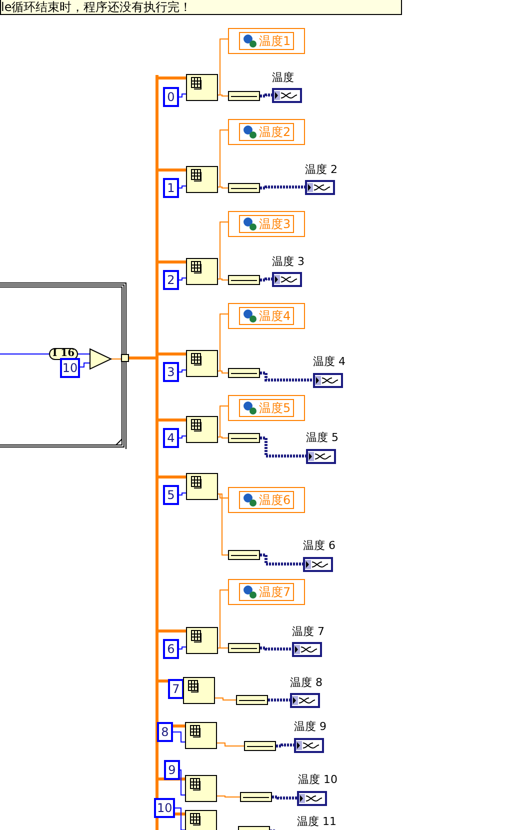  Describe the element at coordinates (63, 354) in the screenshot. I see `conversion-node: I 16` at that location.